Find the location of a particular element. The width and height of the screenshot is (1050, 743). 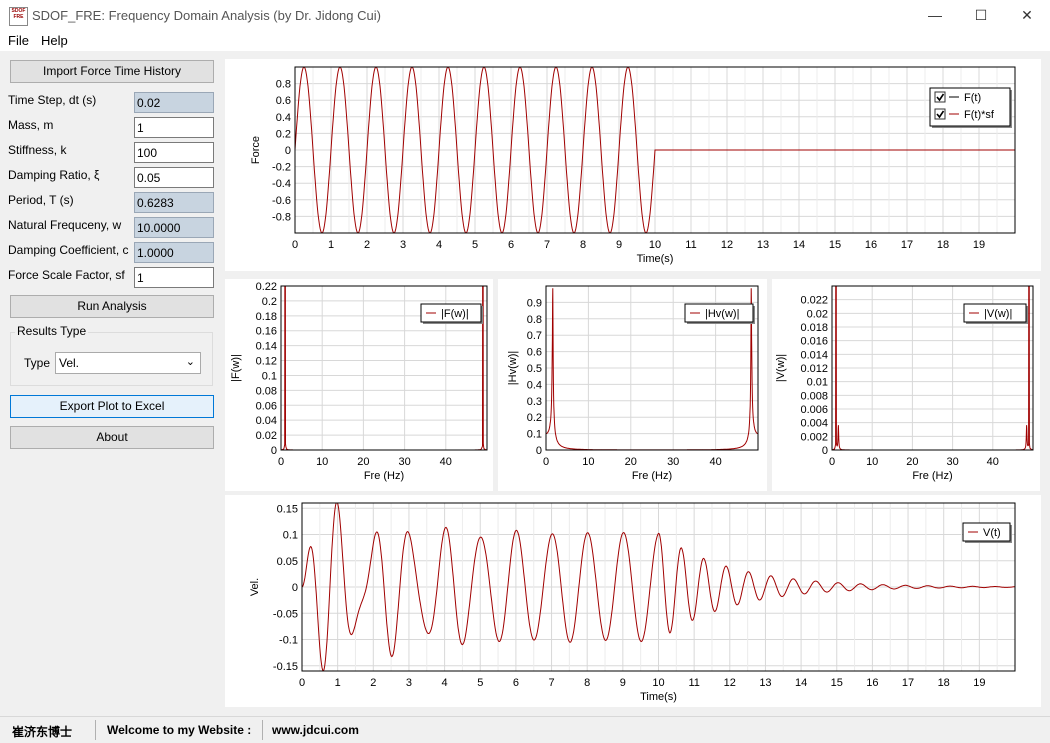

x-tick-label: 15 is located at coordinates (835, 245).